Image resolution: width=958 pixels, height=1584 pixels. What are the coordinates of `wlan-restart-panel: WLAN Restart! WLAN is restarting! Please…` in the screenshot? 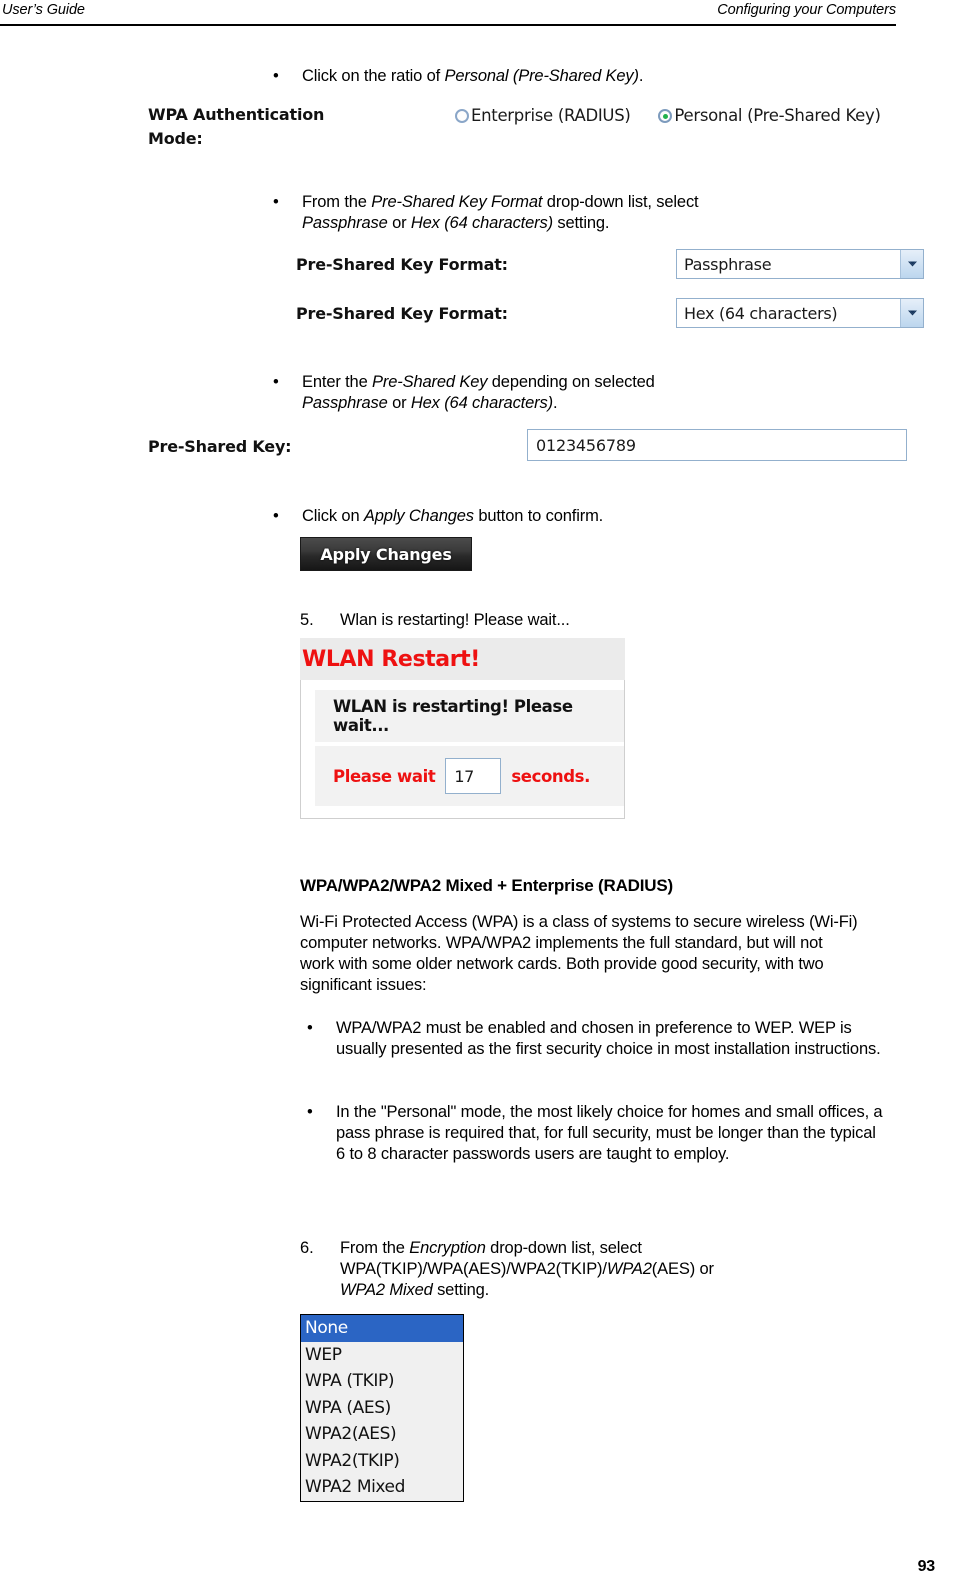 It's located at (462, 728).